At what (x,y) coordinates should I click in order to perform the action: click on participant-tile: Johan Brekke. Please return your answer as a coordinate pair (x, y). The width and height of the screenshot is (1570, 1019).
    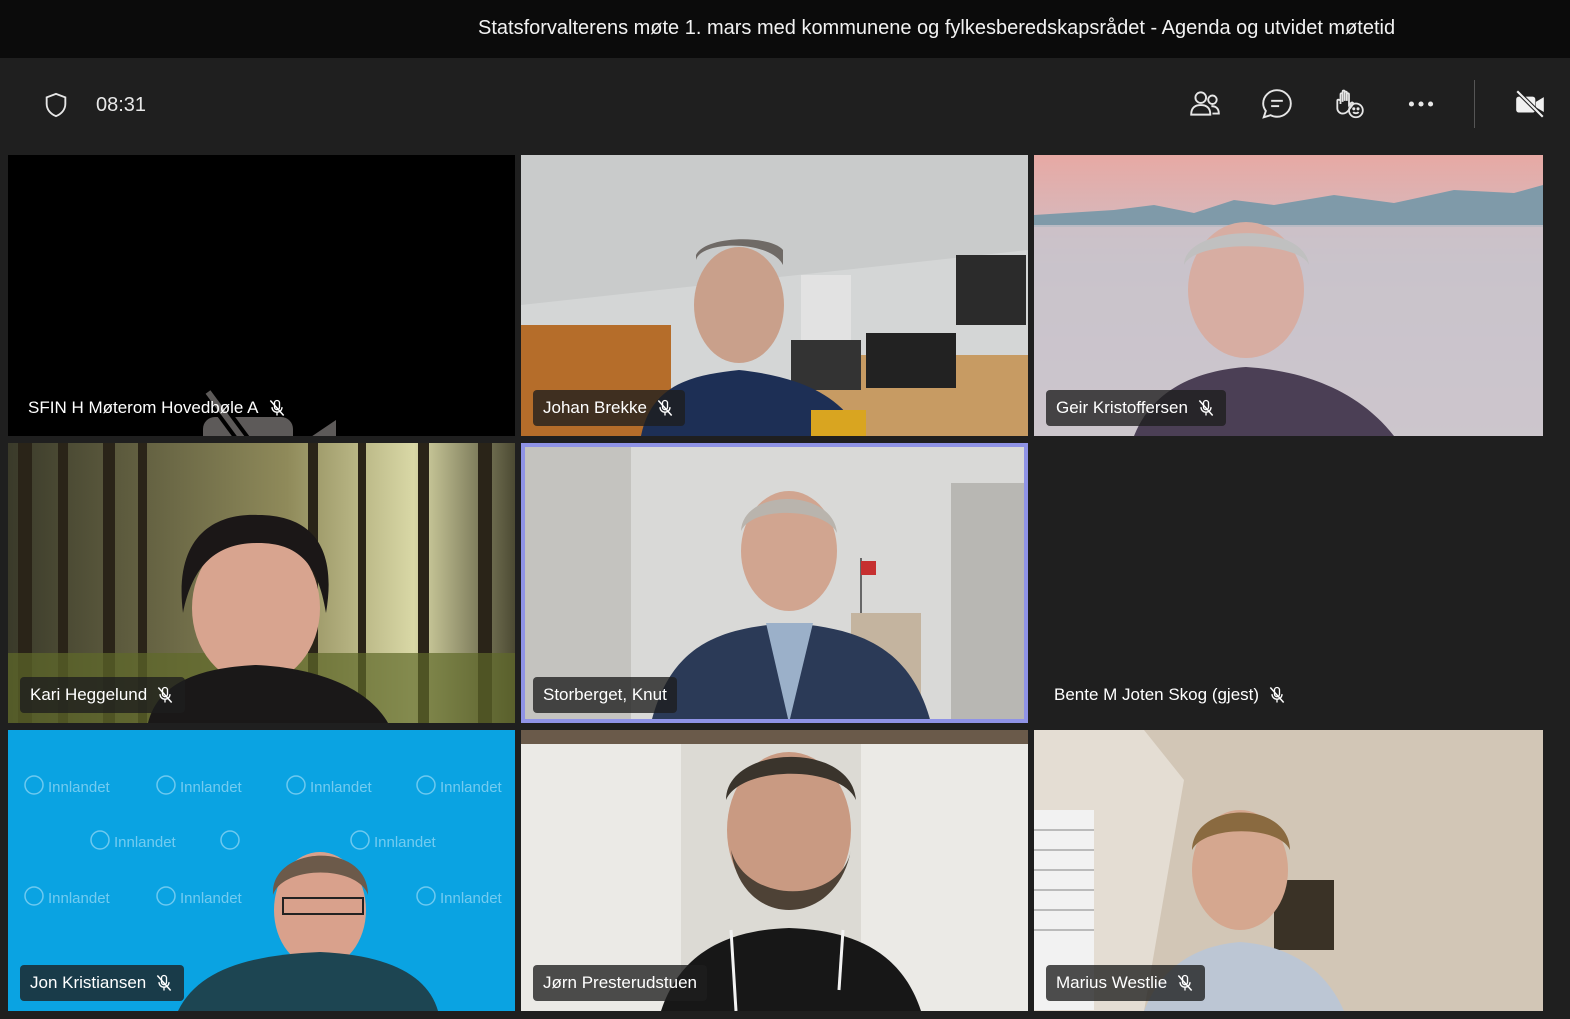
    Looking at the image, I should click on (774, 295).